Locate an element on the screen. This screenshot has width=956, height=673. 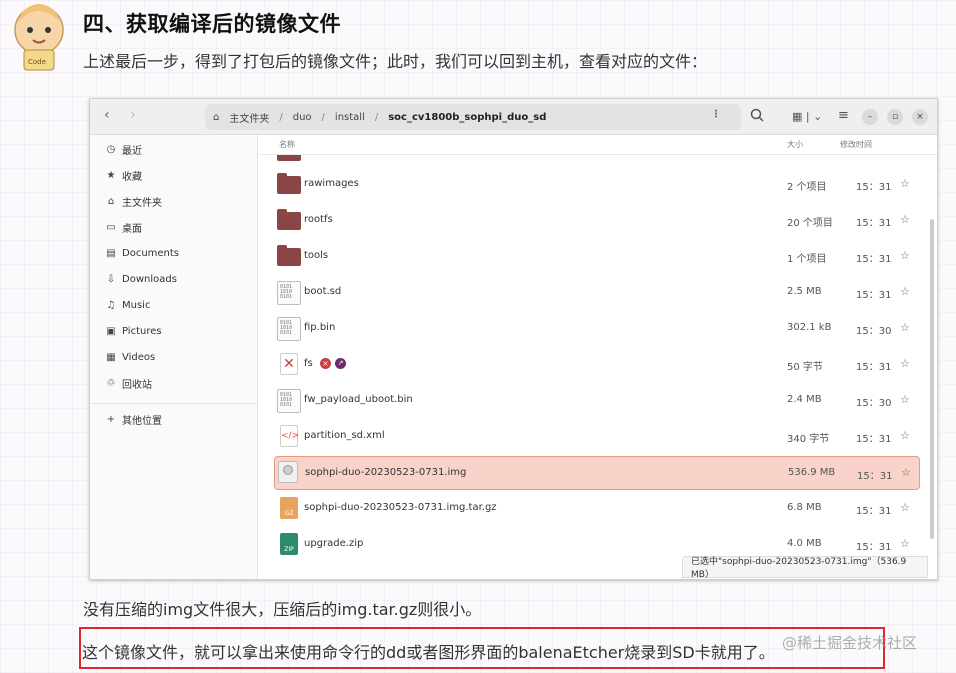
sidebar-item-trash: ♲ 回收站 is located at coordinates (128, 383).